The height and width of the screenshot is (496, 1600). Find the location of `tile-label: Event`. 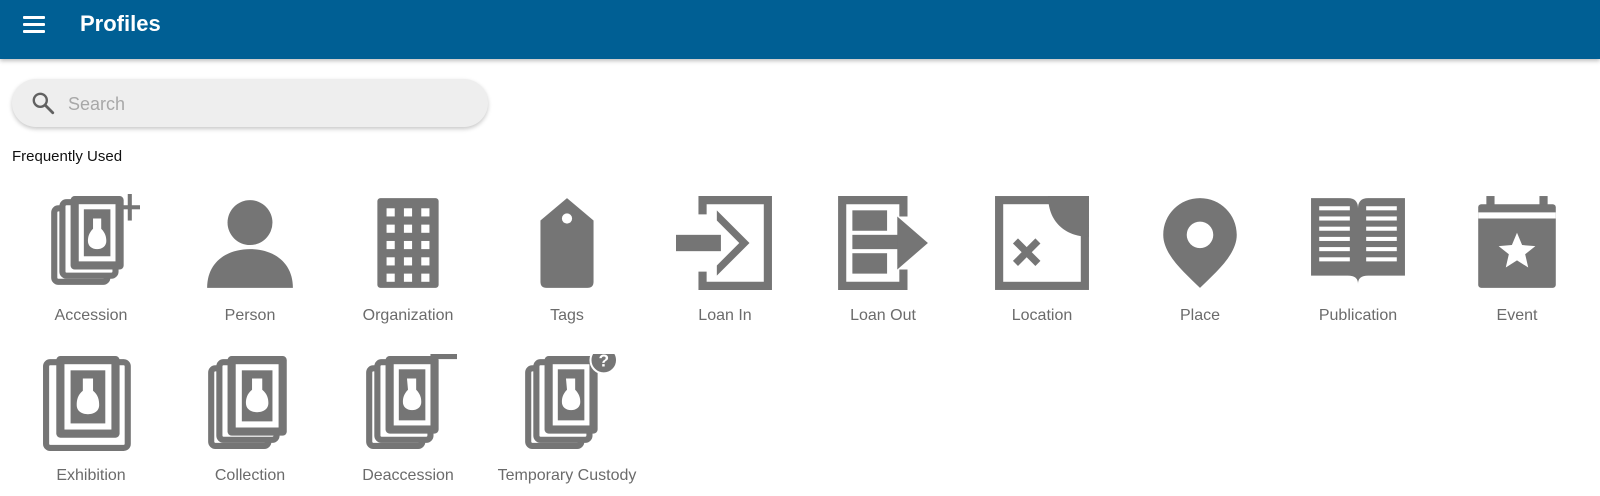

tile-label: Event is located at coordinates (1517, 315).